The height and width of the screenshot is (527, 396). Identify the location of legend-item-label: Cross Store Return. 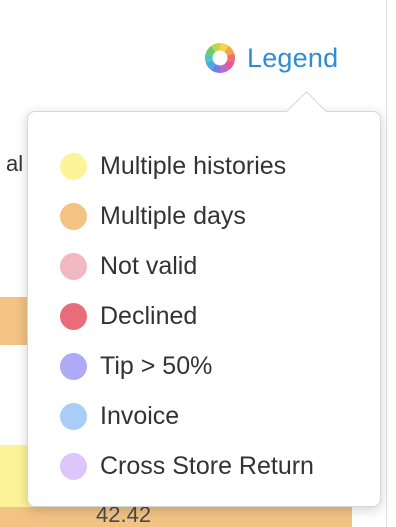
(207, 465).